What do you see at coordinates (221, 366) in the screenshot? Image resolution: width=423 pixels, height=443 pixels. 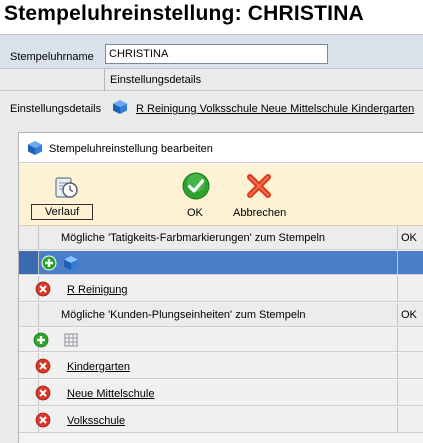 I see `list-item: Kindergarten` at bounding box center [221, 366].